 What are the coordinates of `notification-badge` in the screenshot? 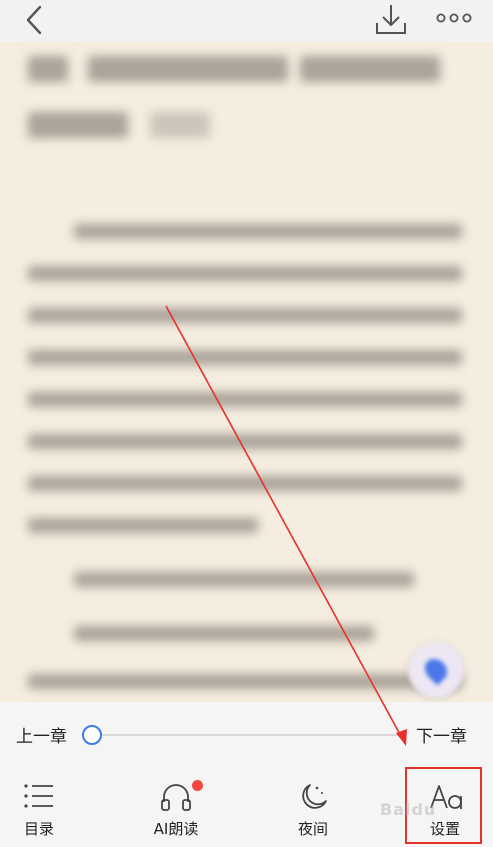 It's located at (197, 785).